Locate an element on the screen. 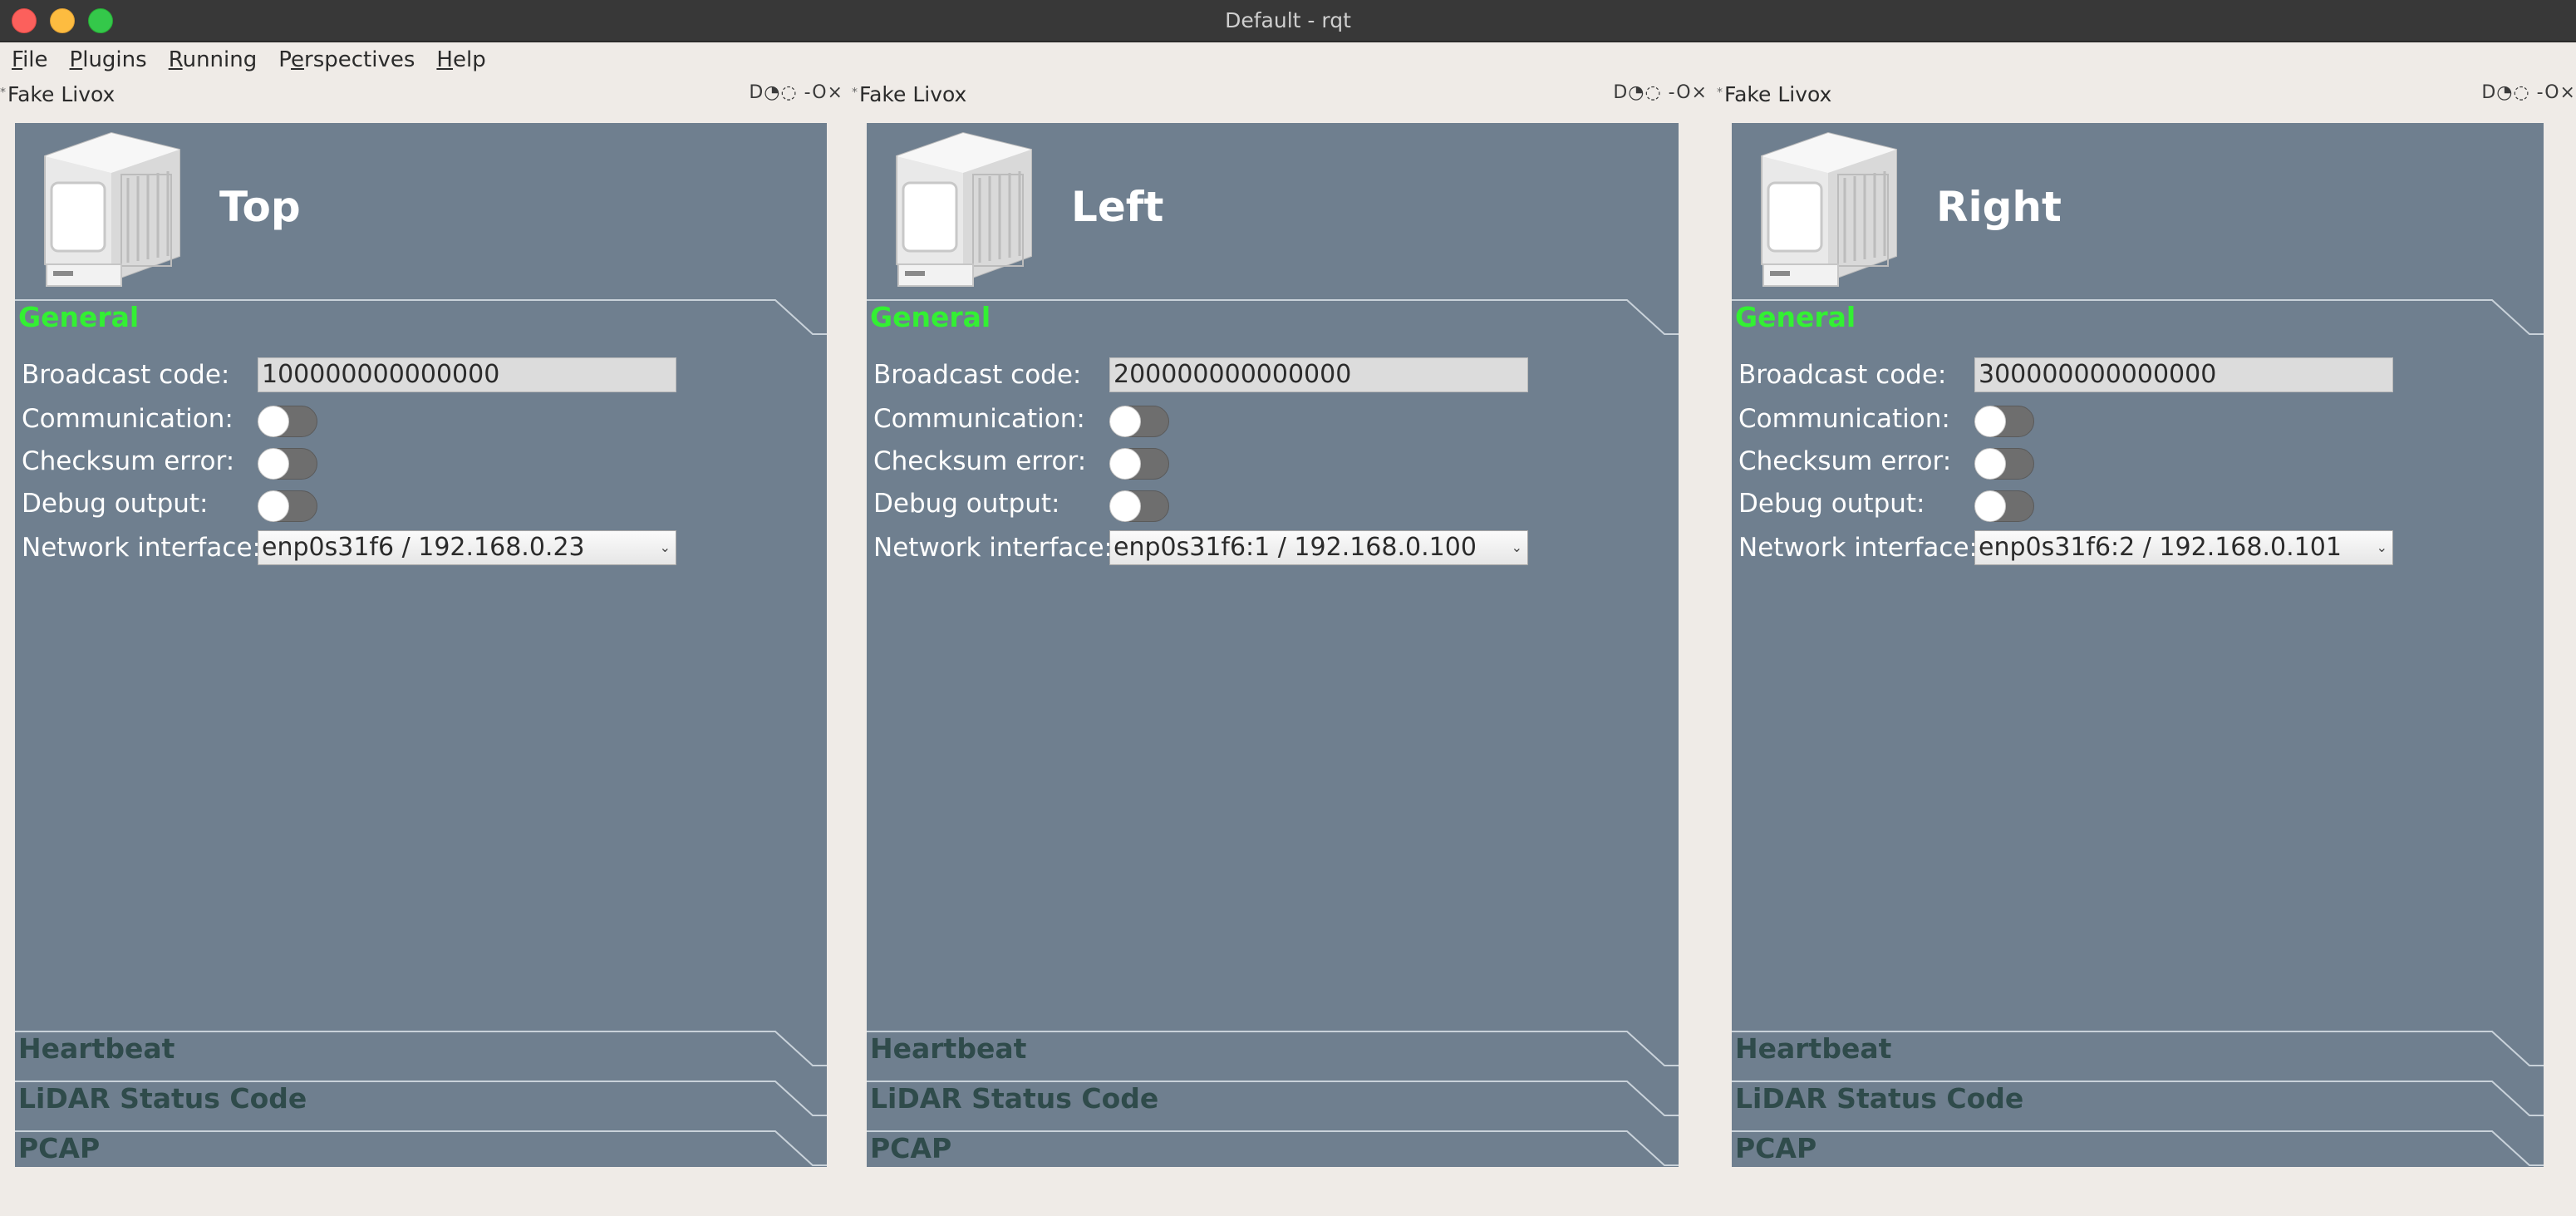 The image size is (2576, 1216). broadcast-code-field: 200000000000000 is located at coordinates (1318, 374).